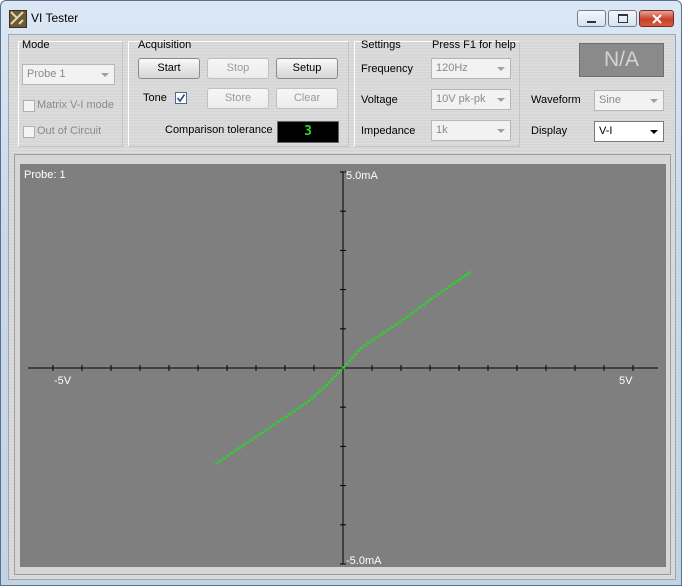 This screenshot has height=586, width=682. What do you see at coordinates (591, 21) in the screenshot?
I see `minimize-icon` at bounding box center [591, 21].